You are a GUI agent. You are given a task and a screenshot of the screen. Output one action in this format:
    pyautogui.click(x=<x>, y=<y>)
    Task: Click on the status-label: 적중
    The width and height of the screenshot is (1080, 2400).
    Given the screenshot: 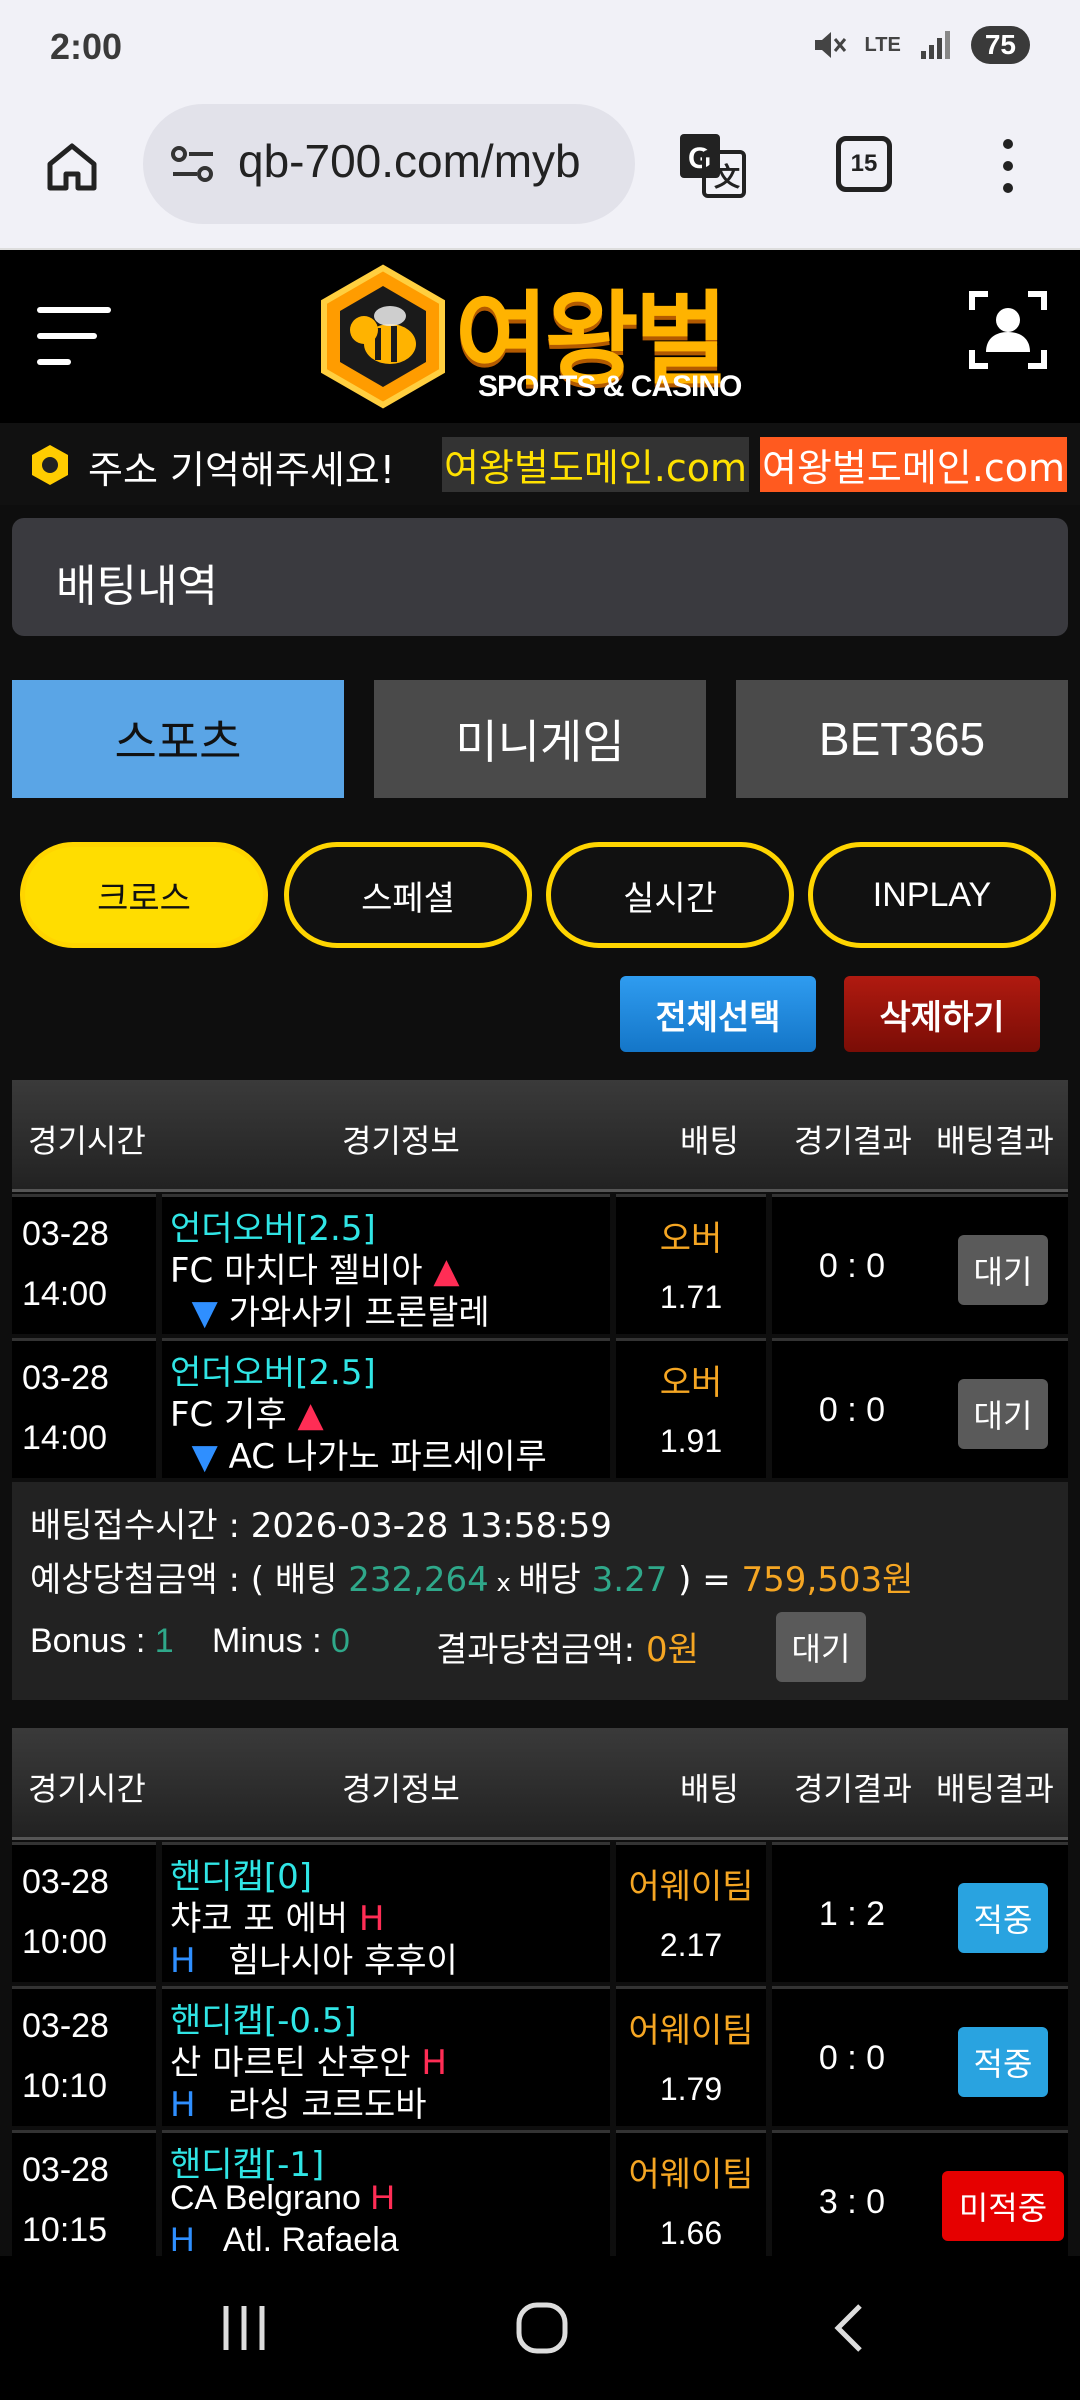 What is the action you would take?
    pyautogui.click(x=1003, y=1920)
    